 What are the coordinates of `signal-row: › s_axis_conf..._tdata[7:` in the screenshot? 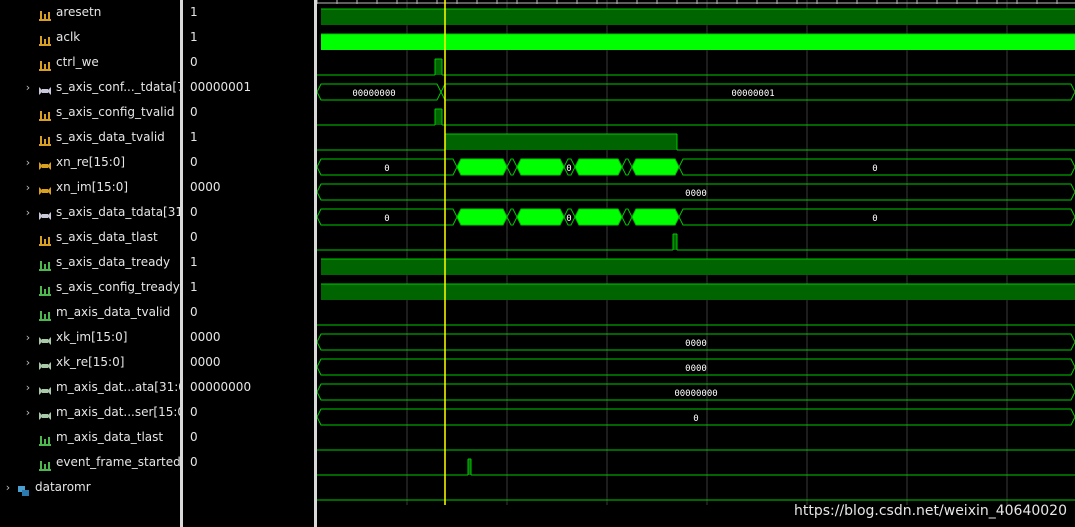 It's located at (90, 87).